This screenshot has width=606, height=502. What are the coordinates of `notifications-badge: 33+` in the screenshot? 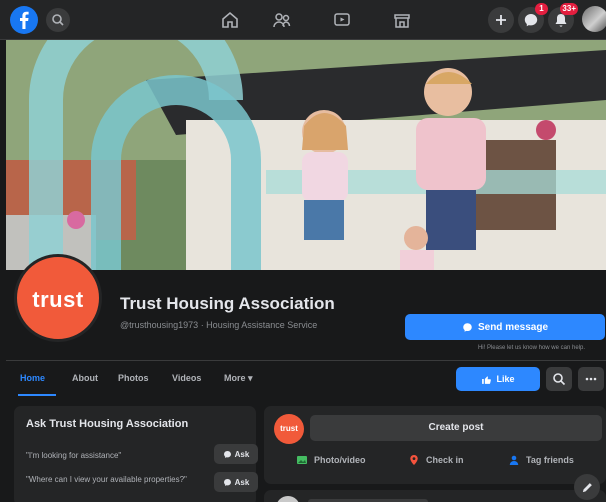 It's located at (569, 9).